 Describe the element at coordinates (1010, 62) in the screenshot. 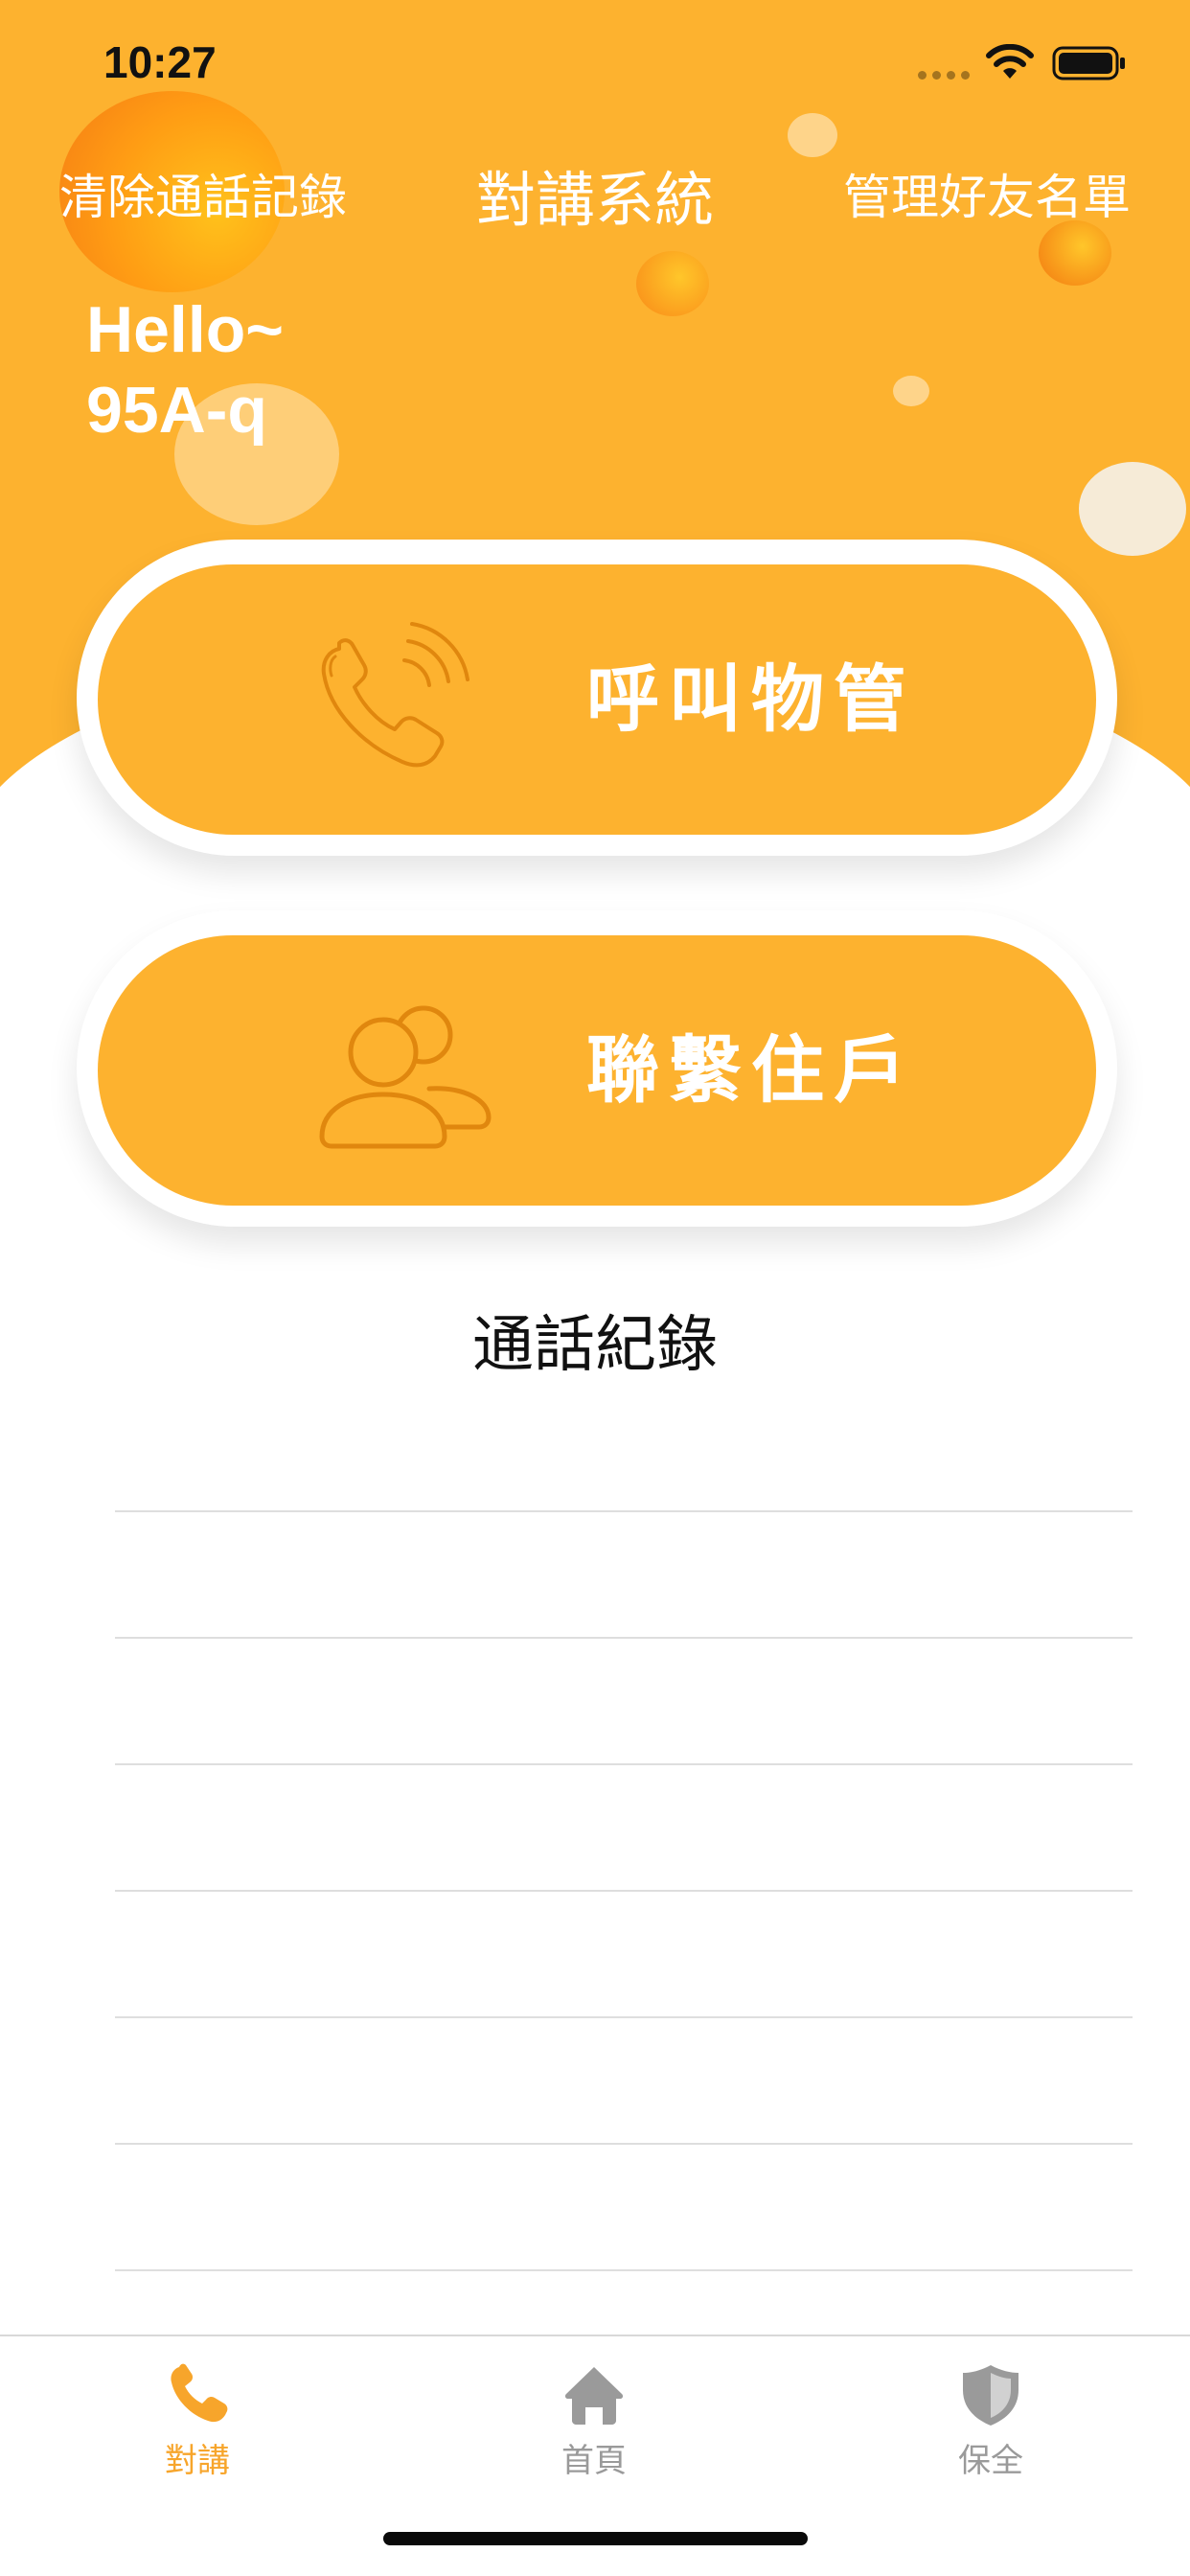

I see `wifi-icon` at that location.